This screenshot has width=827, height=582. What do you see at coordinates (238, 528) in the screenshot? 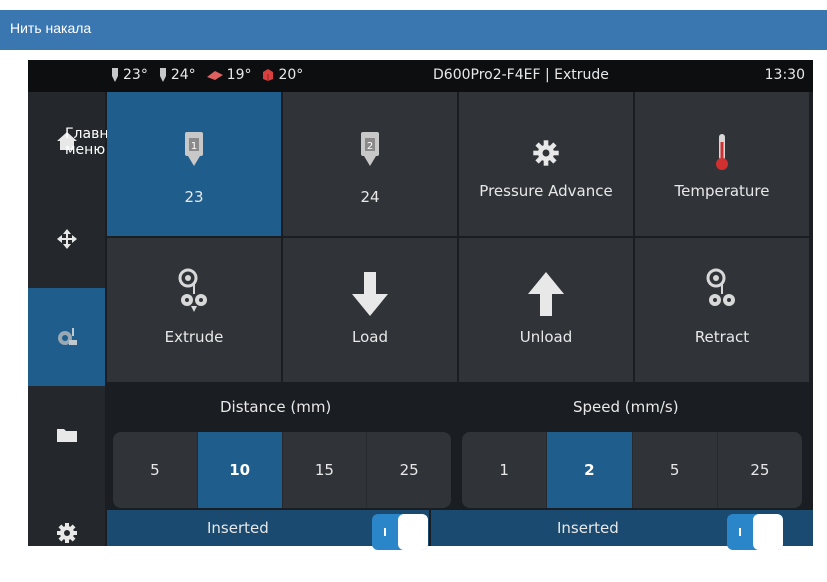
I see `sensor-1-label: Inserted` at bounding box center [238, 528].